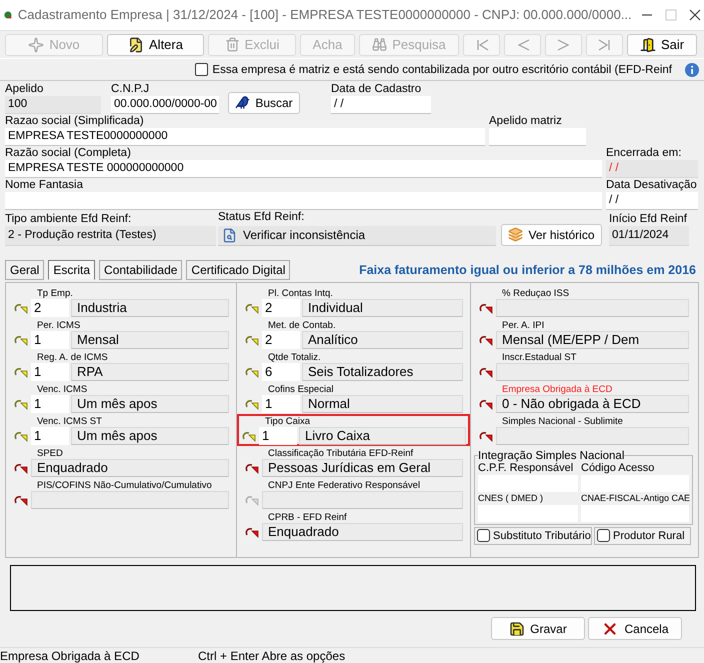 The image size is (704, 663). I want to click on close-icon, so click(694, 14).